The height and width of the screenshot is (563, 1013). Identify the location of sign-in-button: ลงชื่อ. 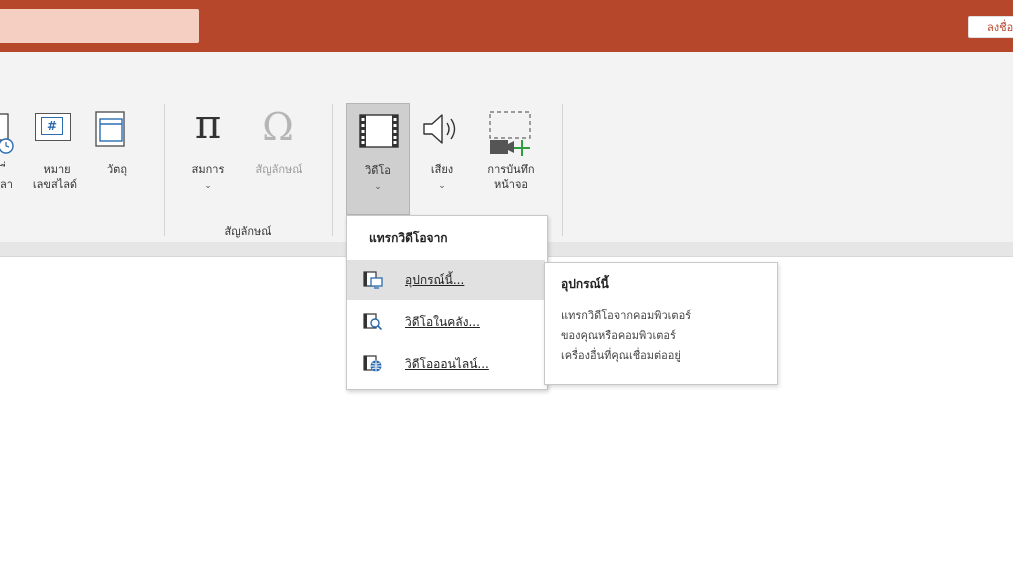
(990, 27).